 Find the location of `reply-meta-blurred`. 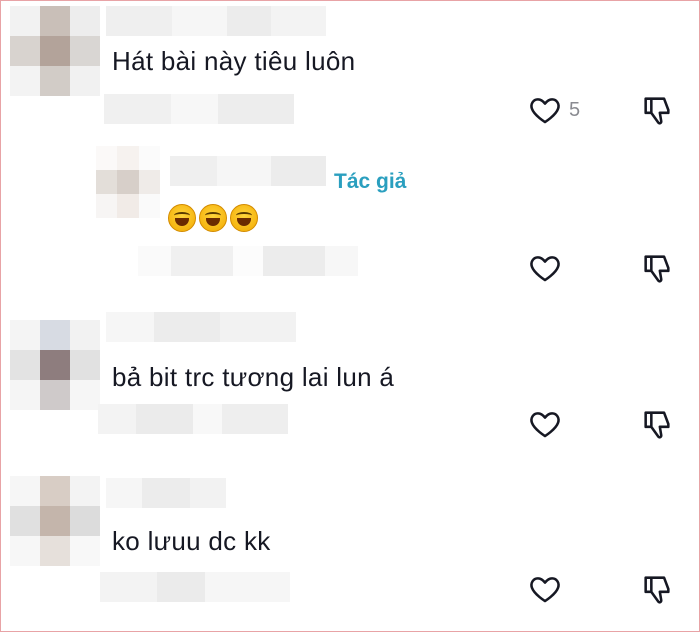

reply-meta-blurred is located at coordinates (248, 261).